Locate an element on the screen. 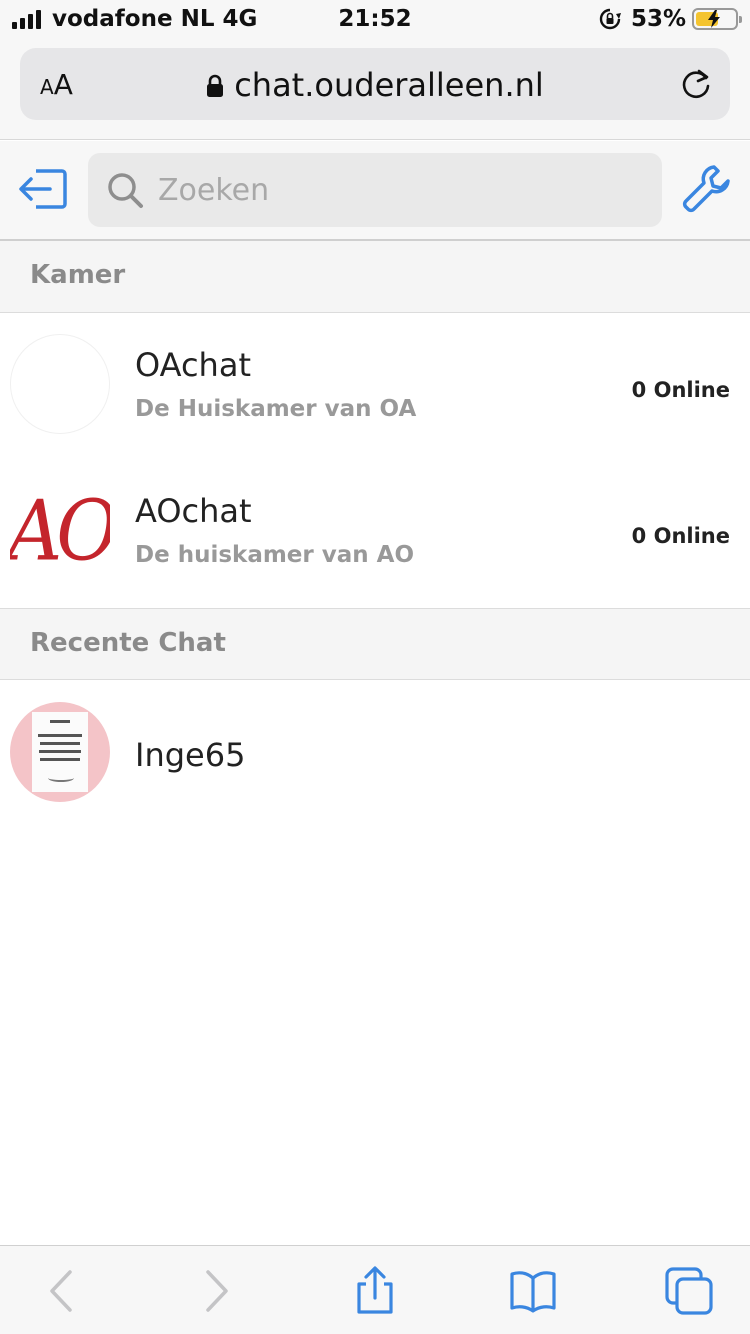 This screenshot has height=1334, width=750. tabs-icon is located at coordinates (689, 1291).